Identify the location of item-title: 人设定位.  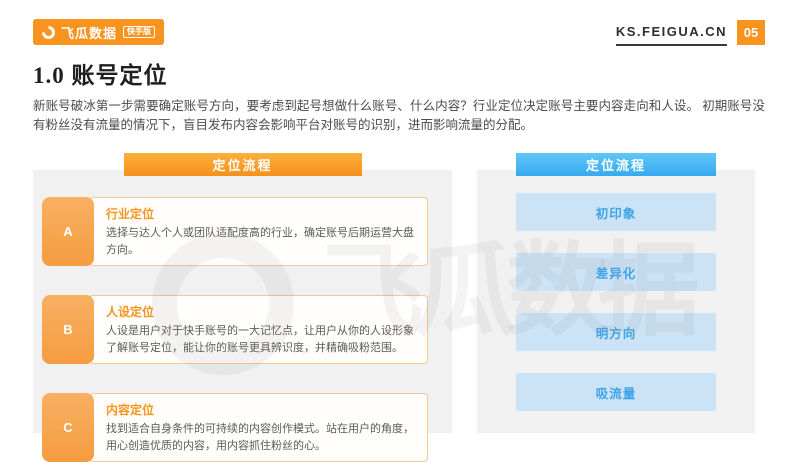
(130, 312).